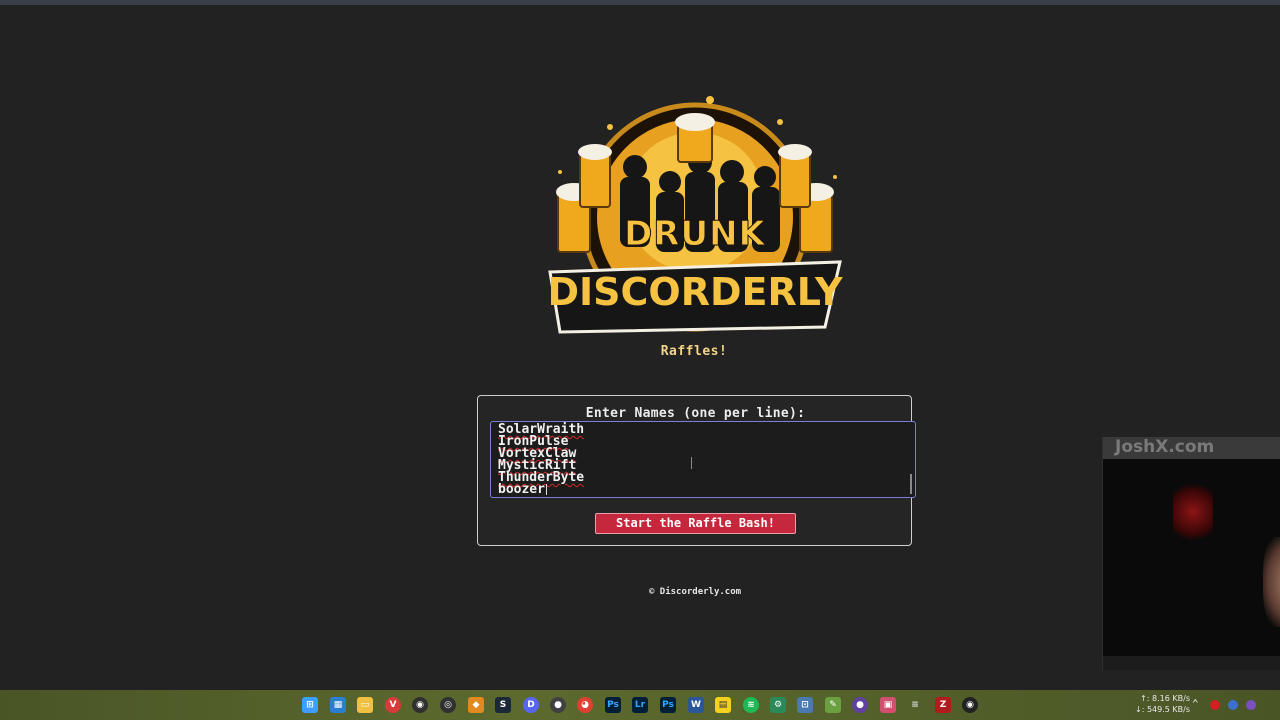 The image size is (1280, 720). Describe the element at coordinates (915, 705) in the screenshot. I see `menu-icon: ≡` at that location.